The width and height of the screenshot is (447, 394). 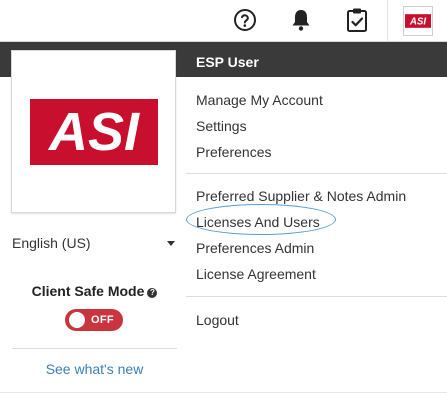 I want to click on menu-item-logout: Logout, so click(x=217, y=320).